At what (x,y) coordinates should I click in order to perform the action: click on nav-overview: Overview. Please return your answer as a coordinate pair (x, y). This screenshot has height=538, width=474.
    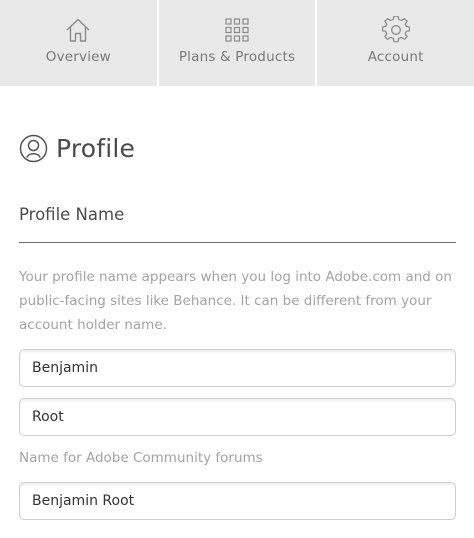
    Looking at the image, I should click on (78, 43).